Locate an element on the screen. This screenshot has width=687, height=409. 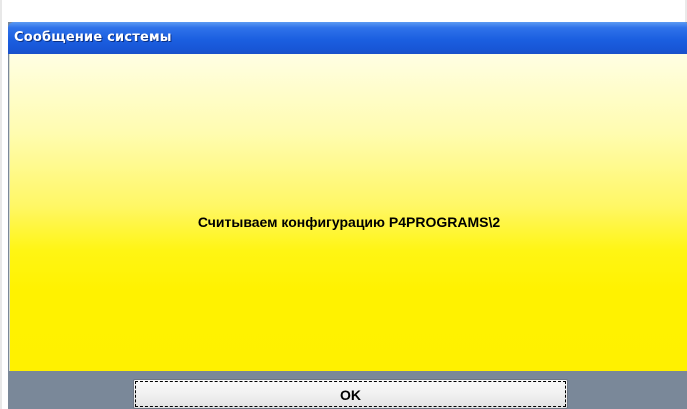
ok-button-label: OK is located at coordinates (350, 395).